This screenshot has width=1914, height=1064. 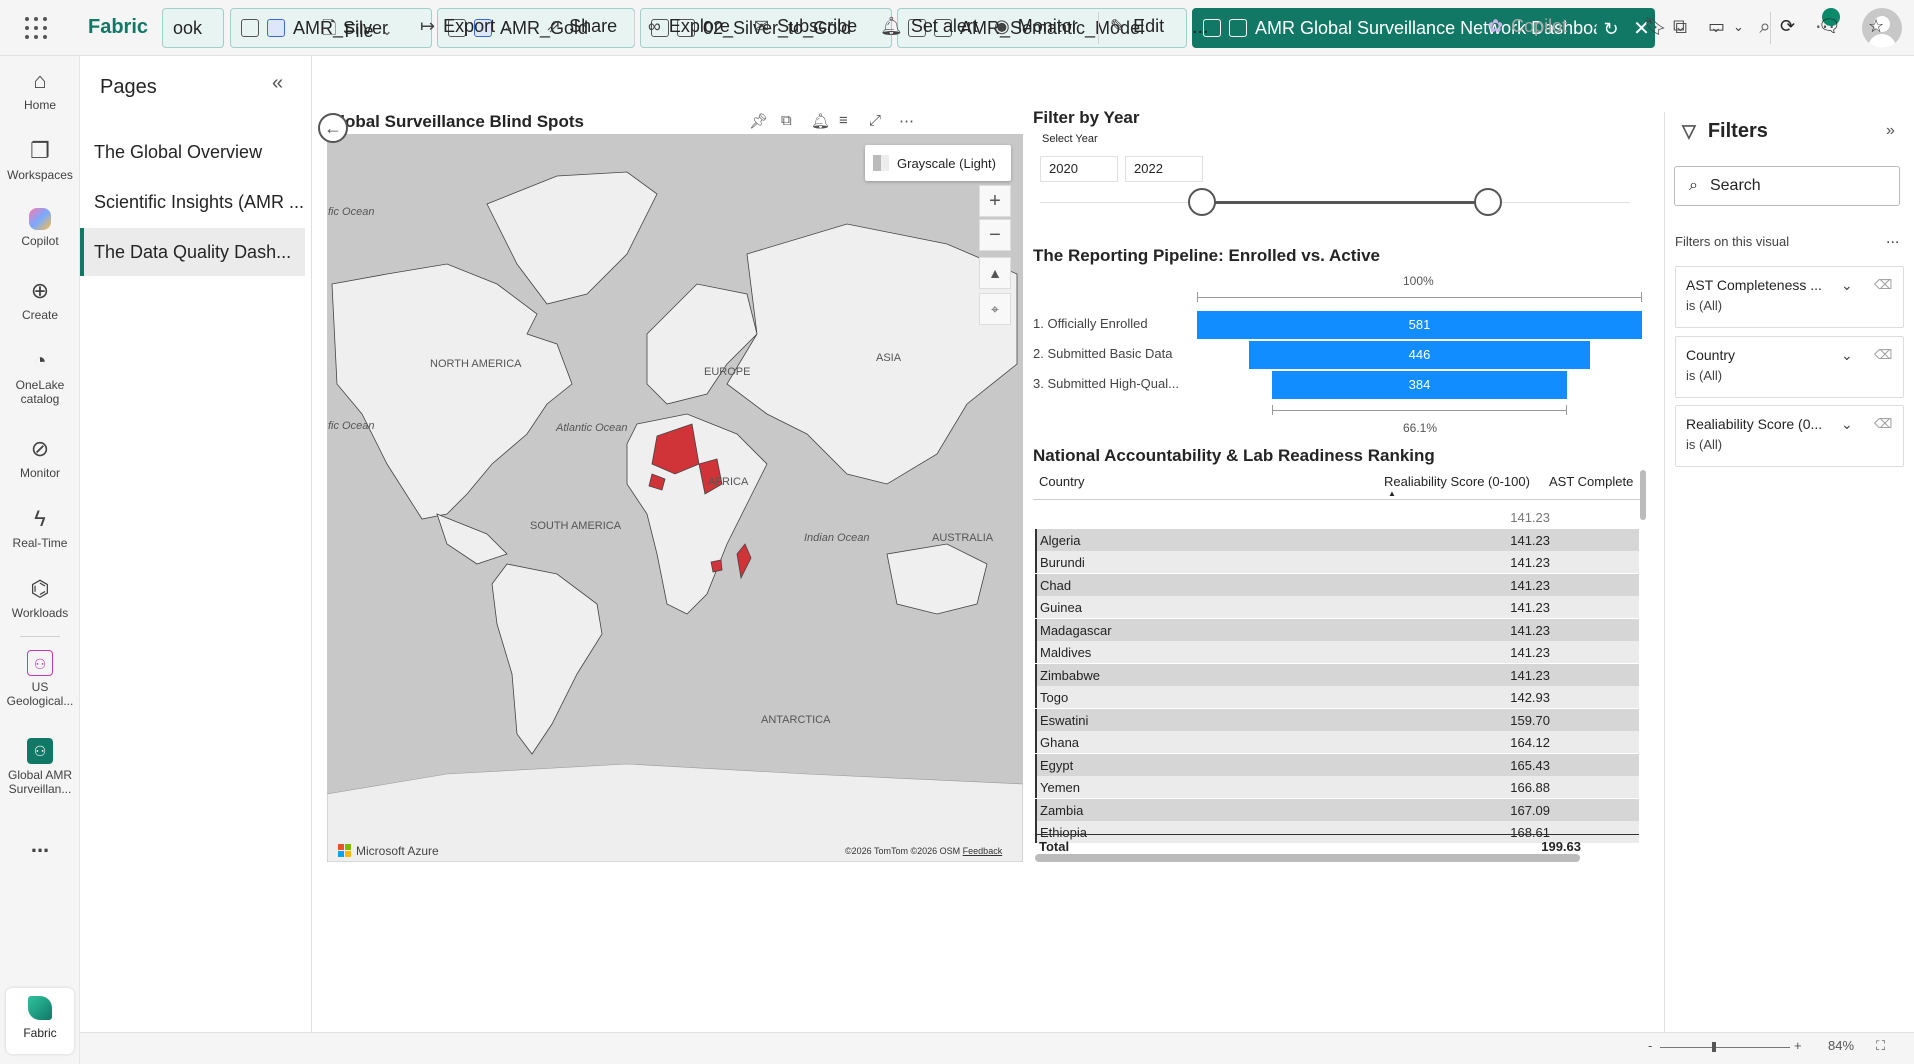 I want to click on table-row: Burundi 141.23, so click(x=1337, y=562).